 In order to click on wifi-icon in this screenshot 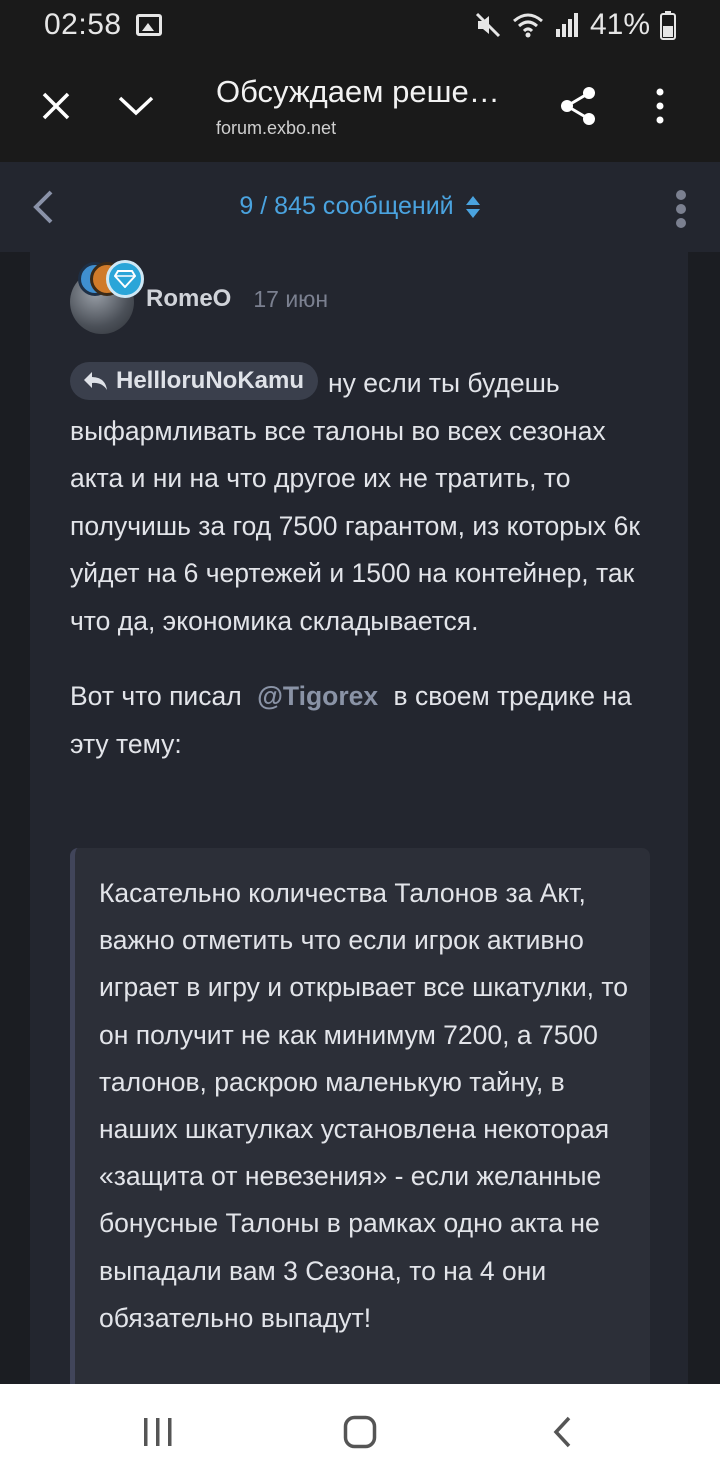, I will do `click(527, 25)`.